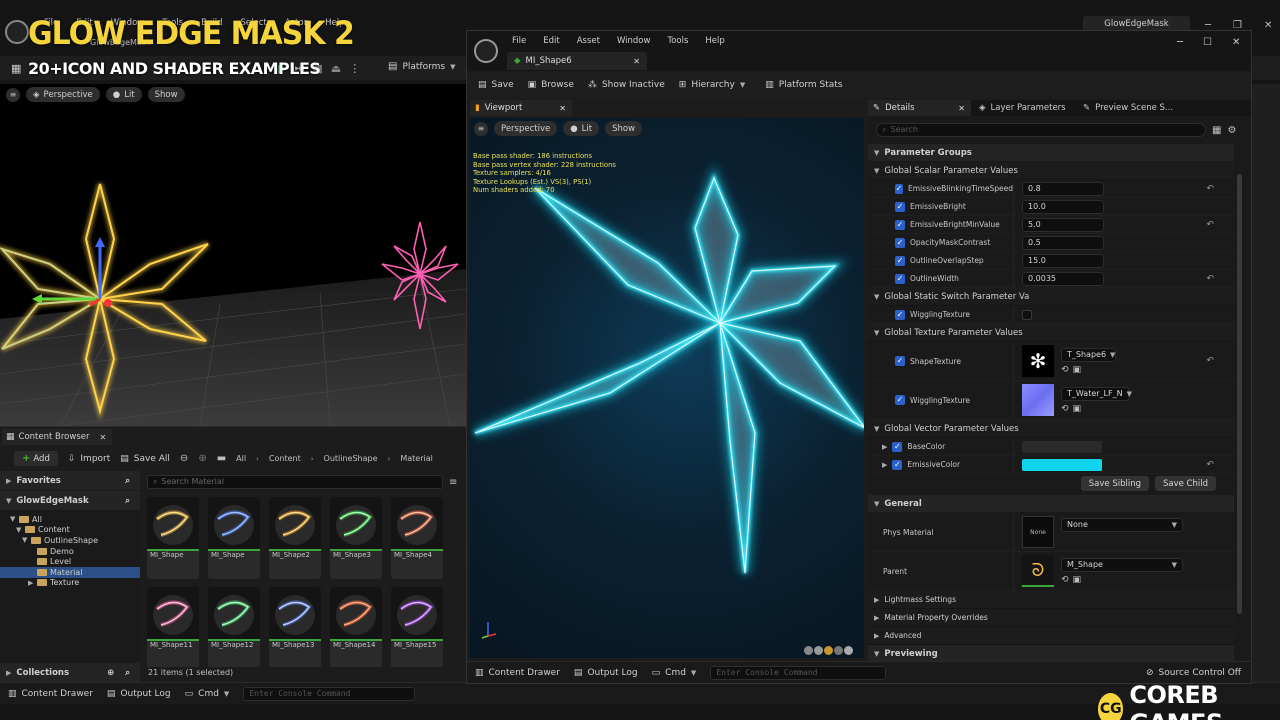 The image size is (1280, 720). I want to click on parent-thumbnail: ᘐ, so click(1038, 571).